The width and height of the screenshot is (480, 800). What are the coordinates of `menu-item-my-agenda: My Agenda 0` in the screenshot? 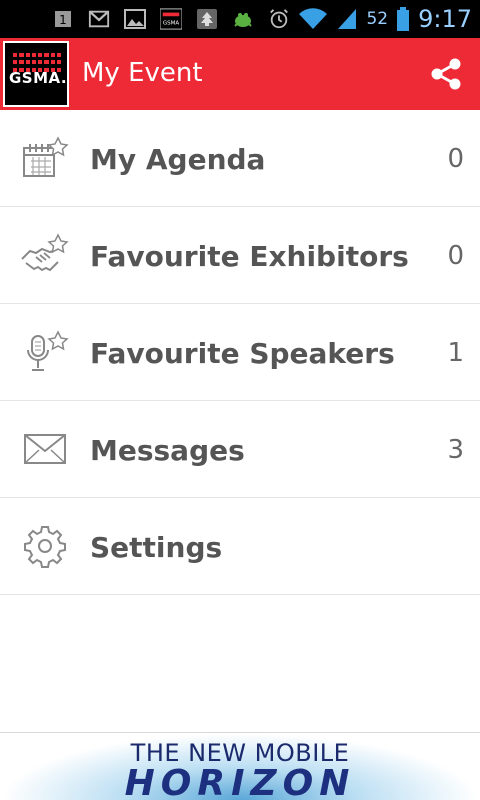 It's located at (240, 158).